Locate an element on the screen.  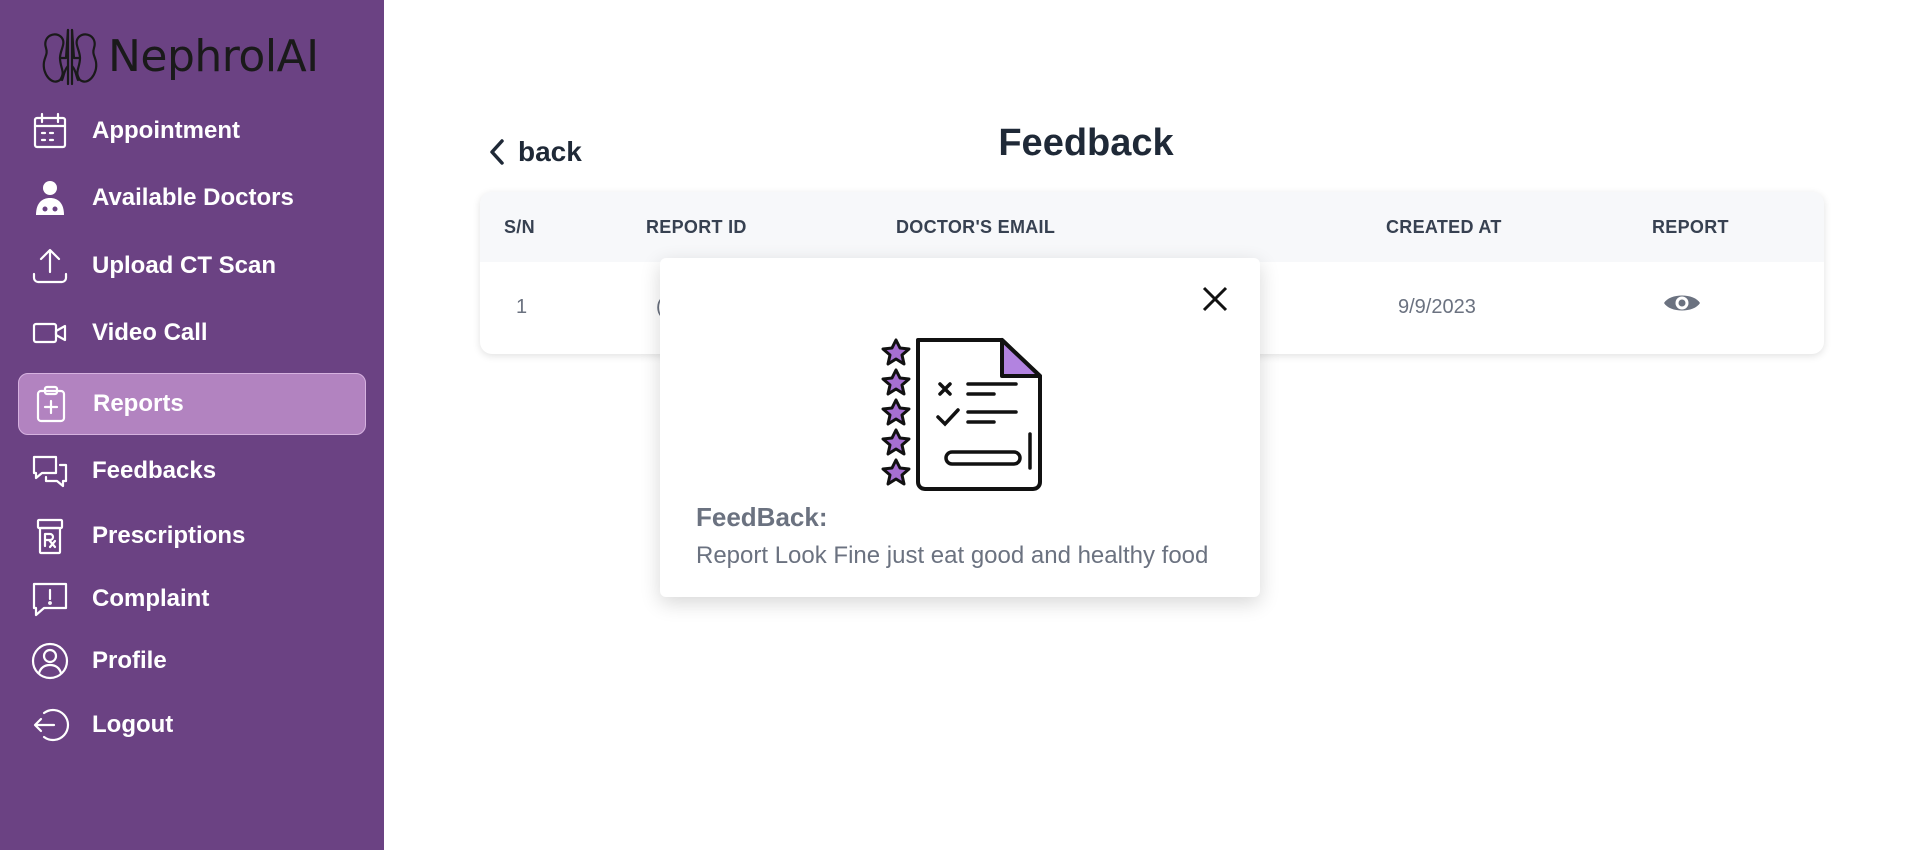
sidebar-item-label: Appointment is located at coordinates (166, 130).